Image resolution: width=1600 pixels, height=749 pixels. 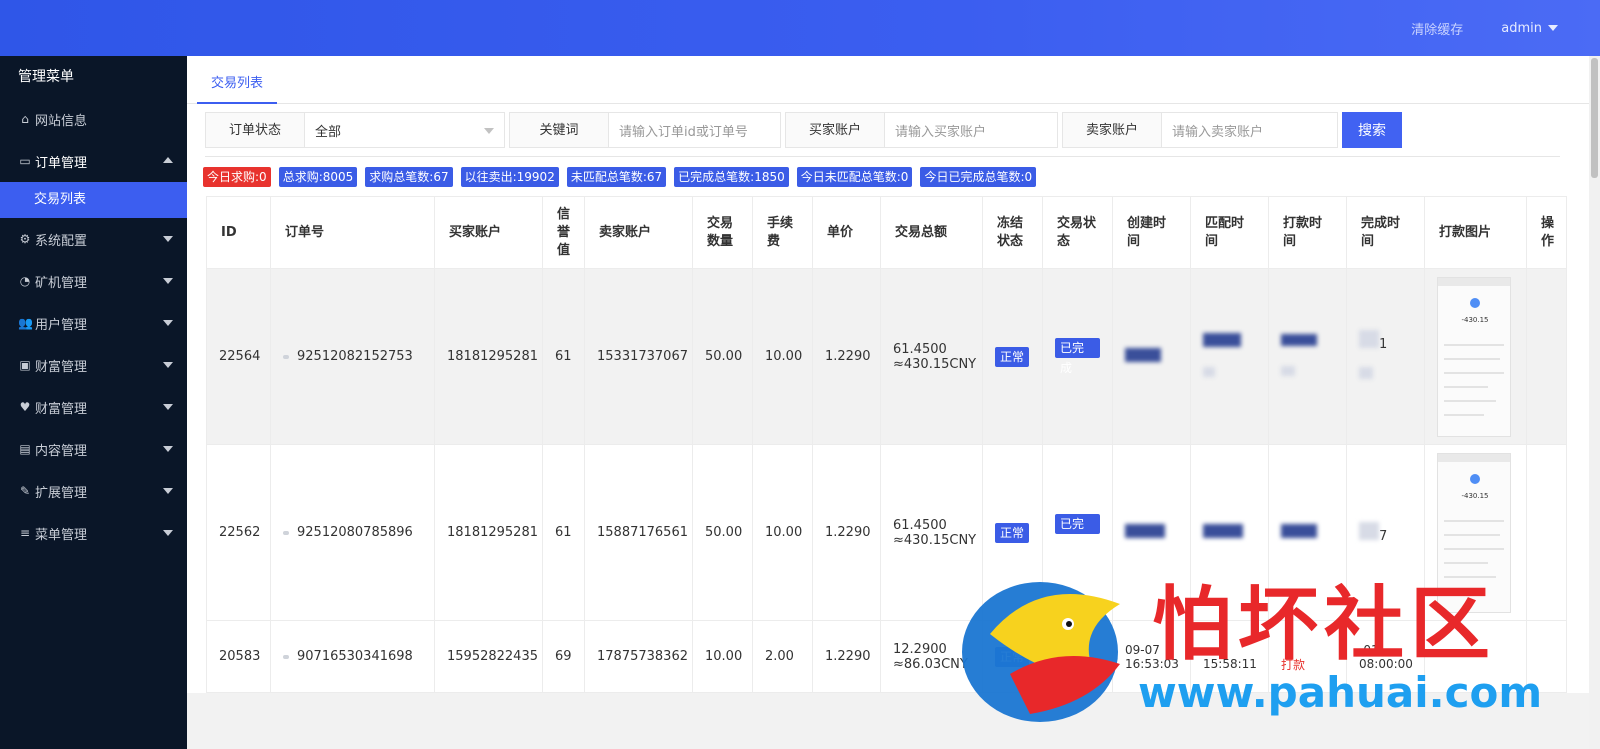 What do you see at coordinates (405, 130) in the screenshot?
I see `status-select: 全部` at bounding box center [405, 130].